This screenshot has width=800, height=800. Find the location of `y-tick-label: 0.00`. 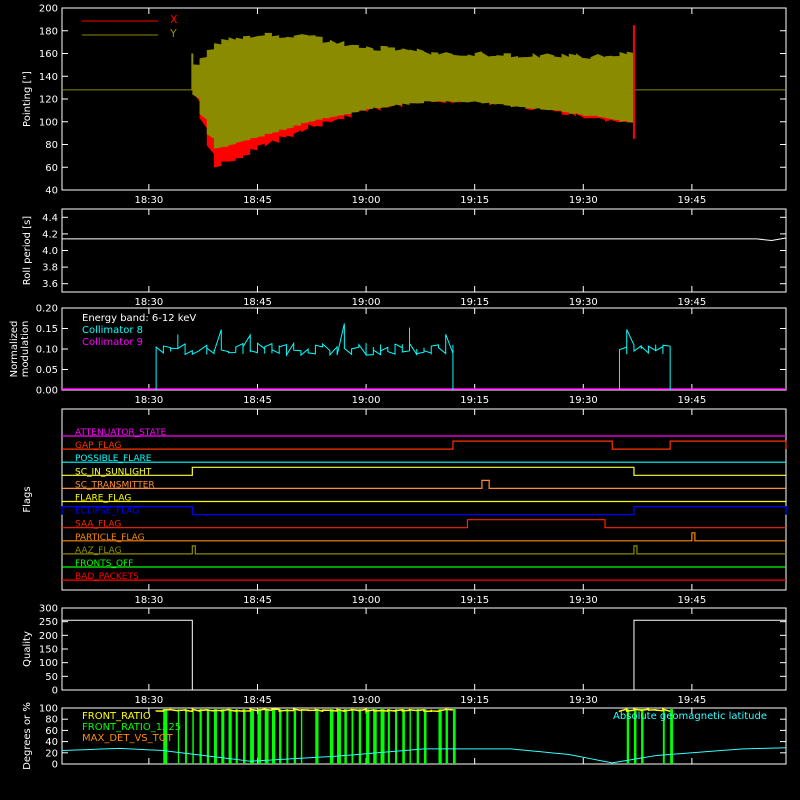

y-tick-label: 0.00 is located at coordinates (47, 391).